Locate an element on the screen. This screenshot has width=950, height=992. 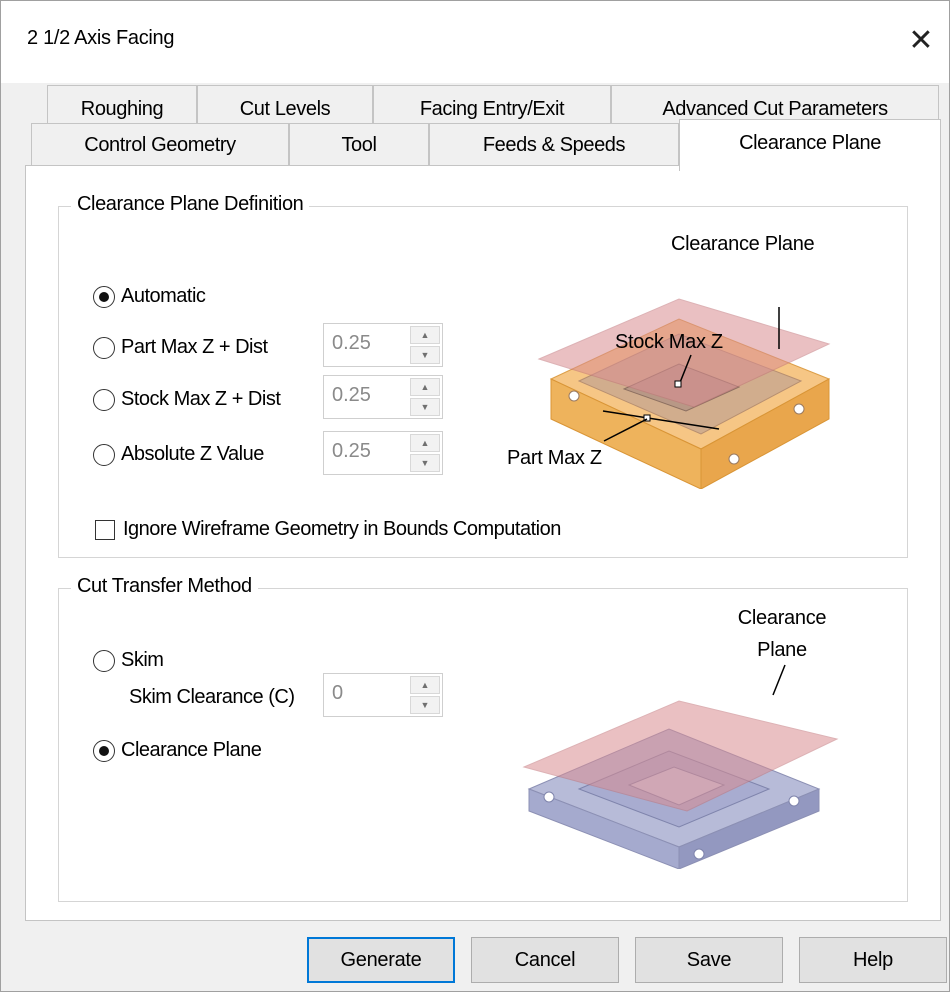
illus-clearance-plane-label: Clearance Plane is located at coordinates (743, 244).